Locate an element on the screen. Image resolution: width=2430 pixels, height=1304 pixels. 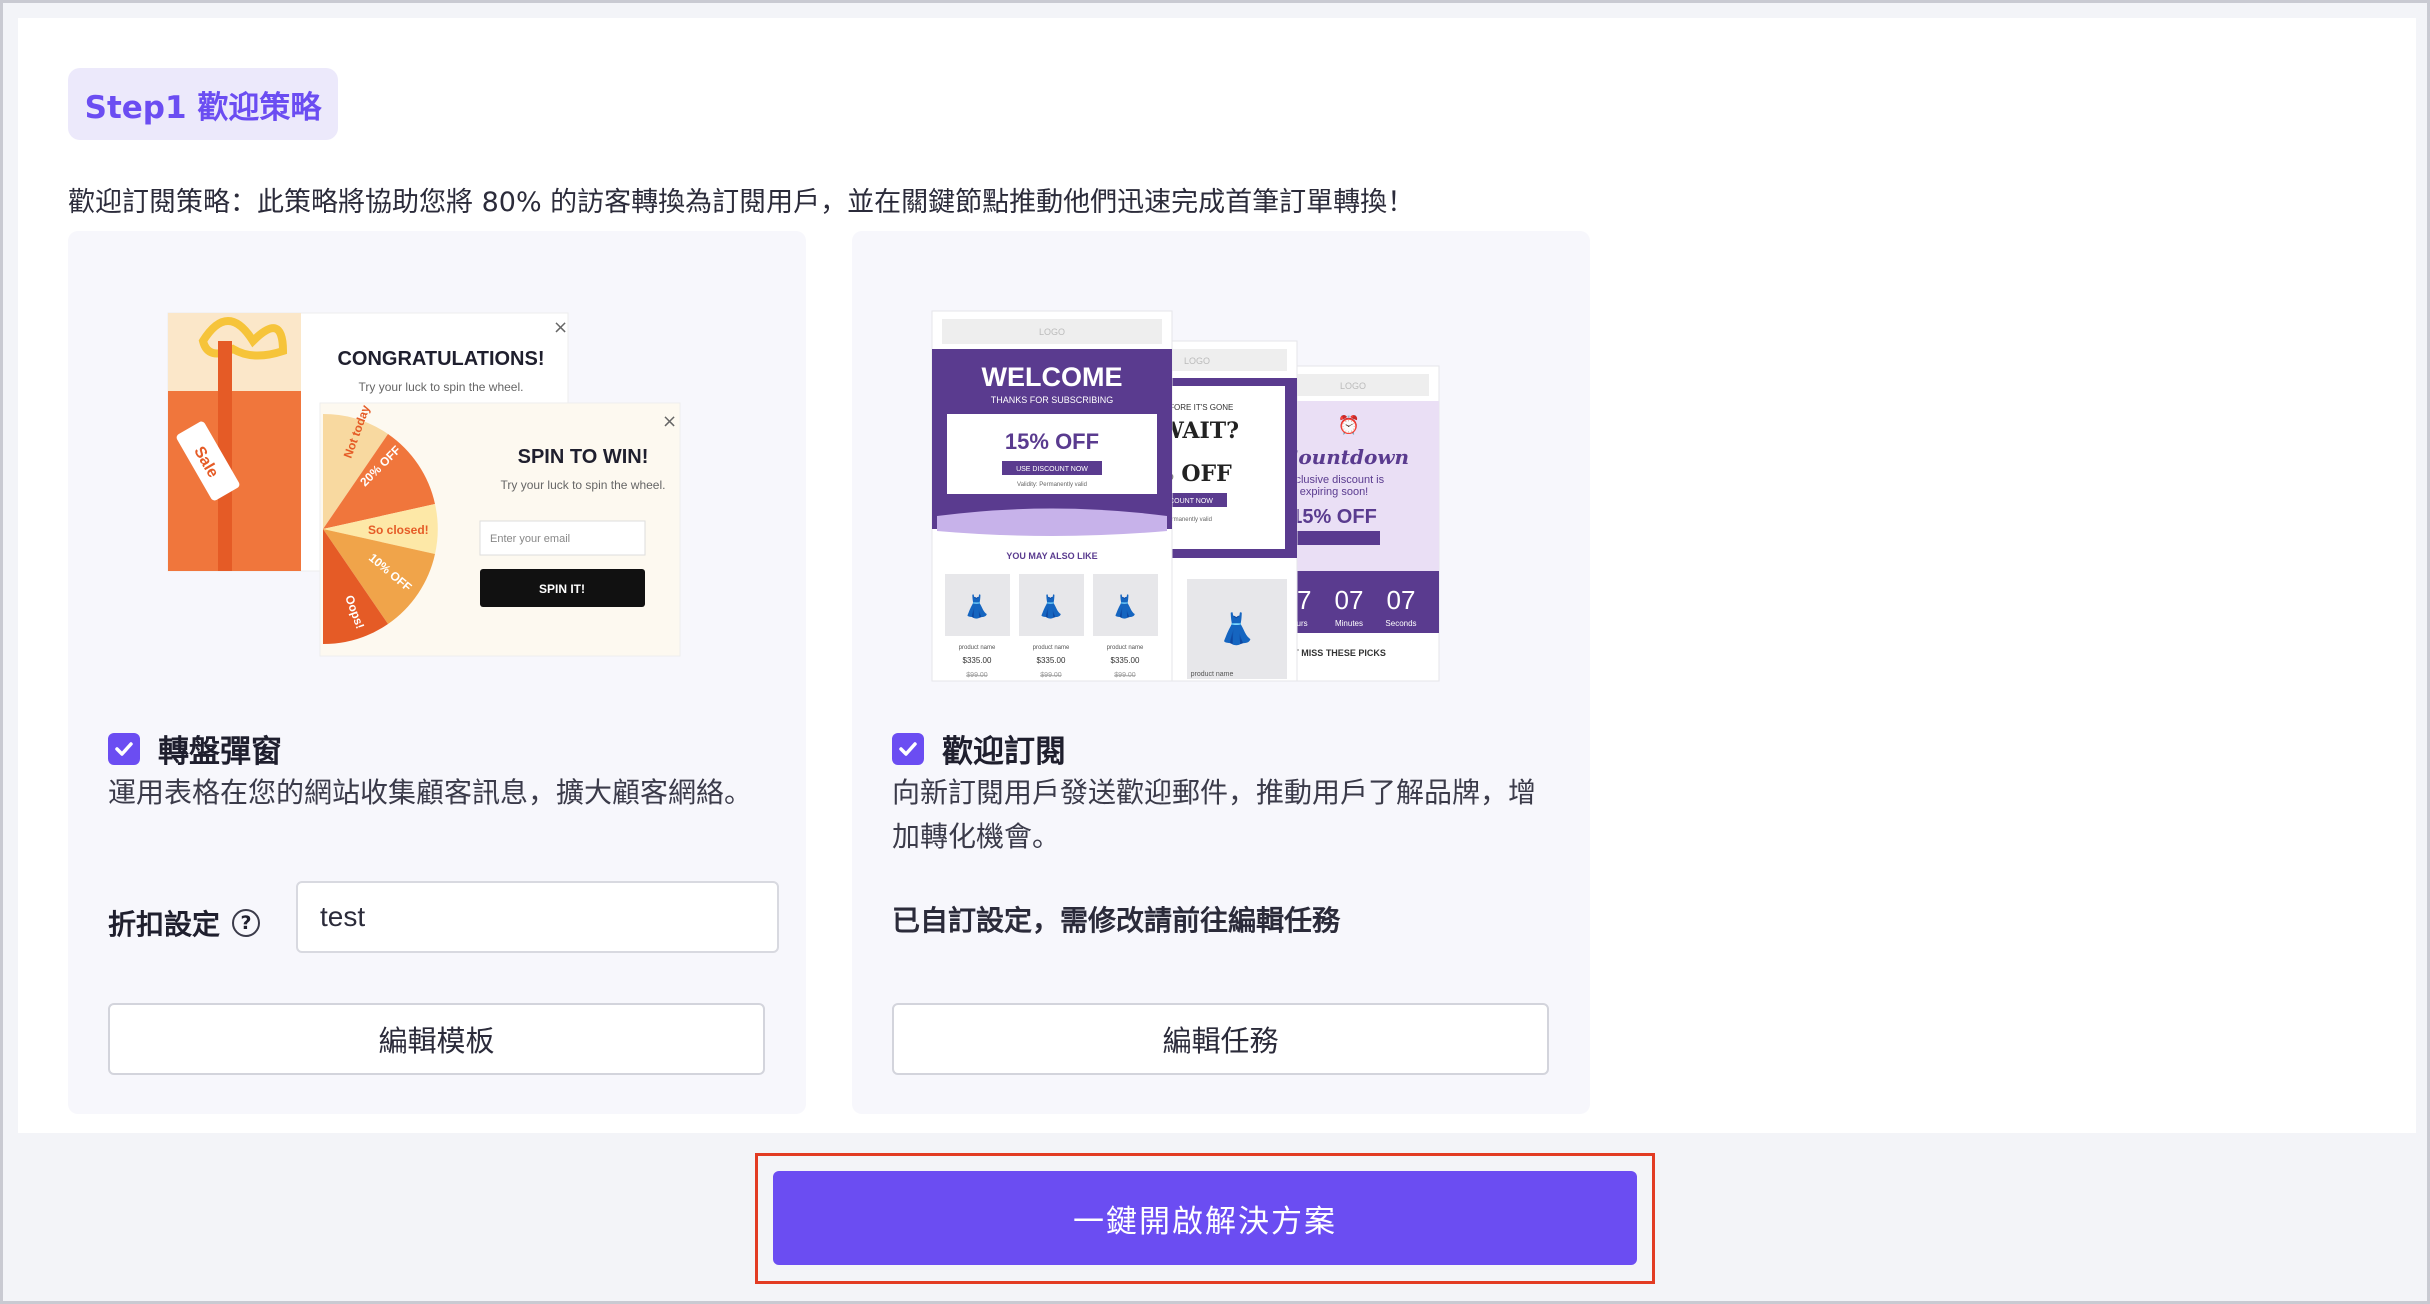
discount-setting-input is located at coordinates (537, 917).